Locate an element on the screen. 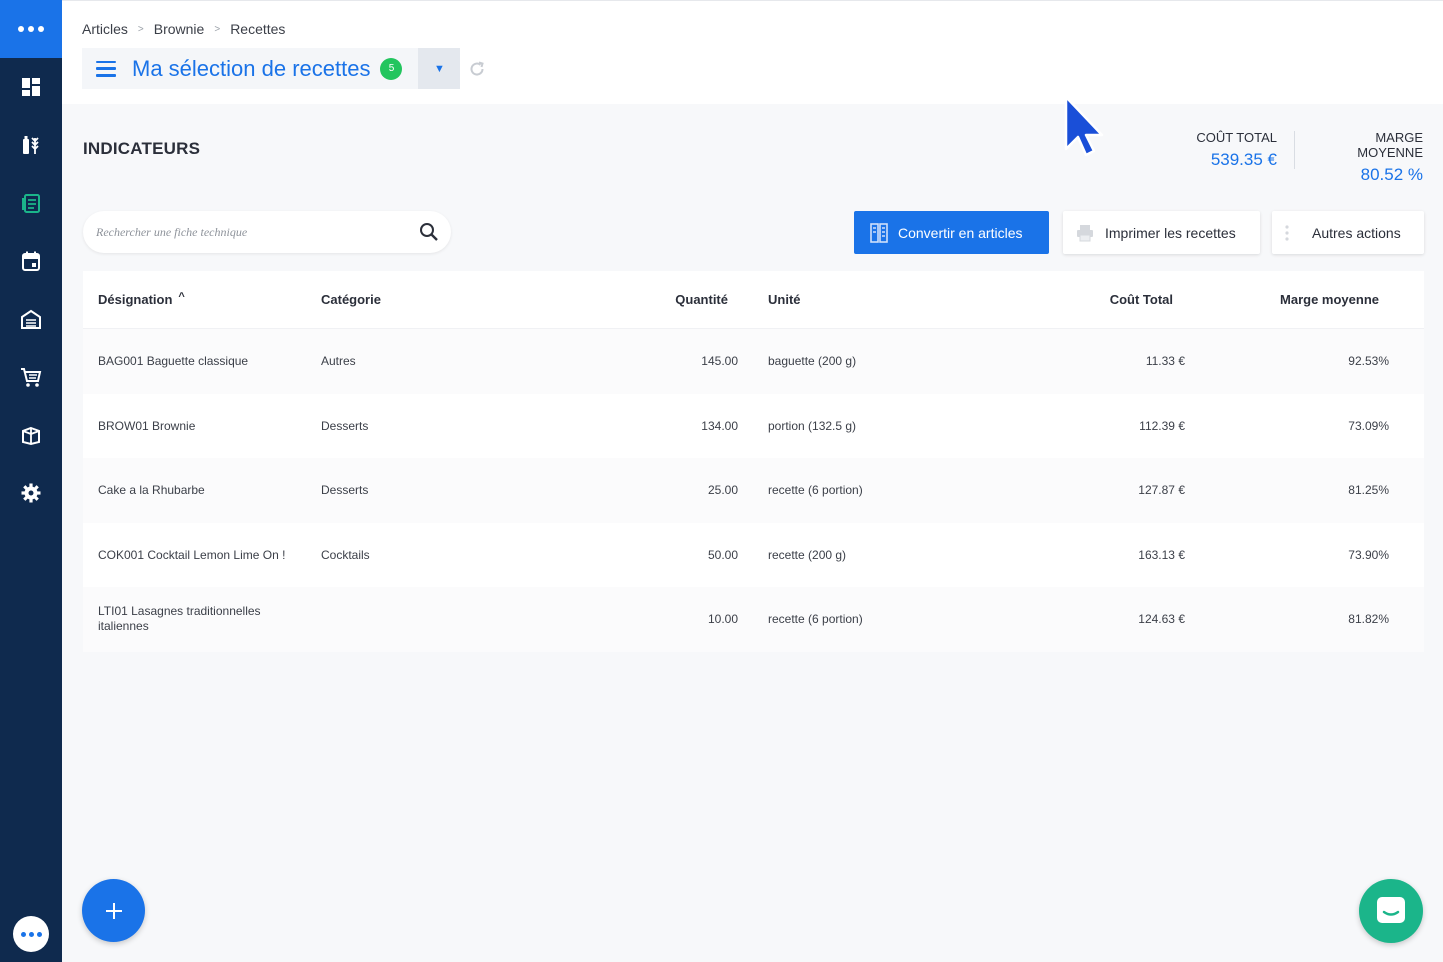 The image size is (1443, 962). recipes-icon is located at coordinates (31, 203).